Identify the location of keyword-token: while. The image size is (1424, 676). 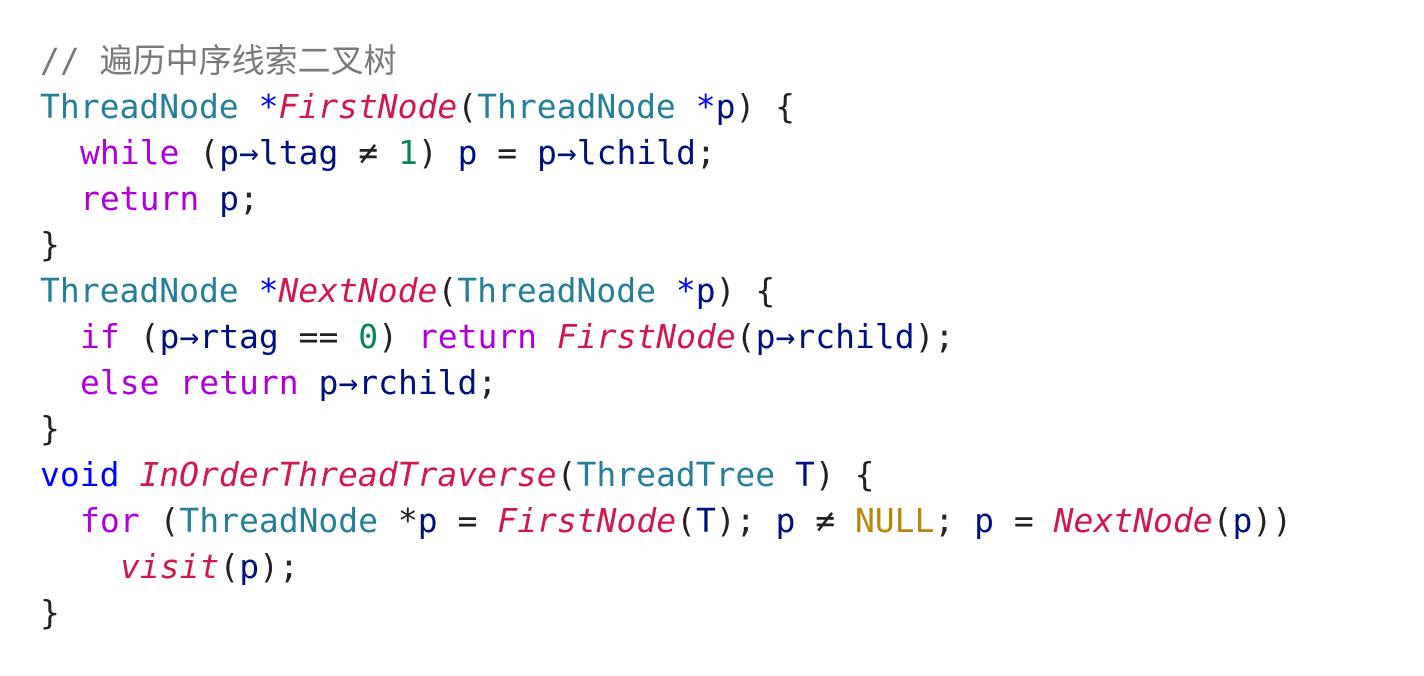
(130, 152).